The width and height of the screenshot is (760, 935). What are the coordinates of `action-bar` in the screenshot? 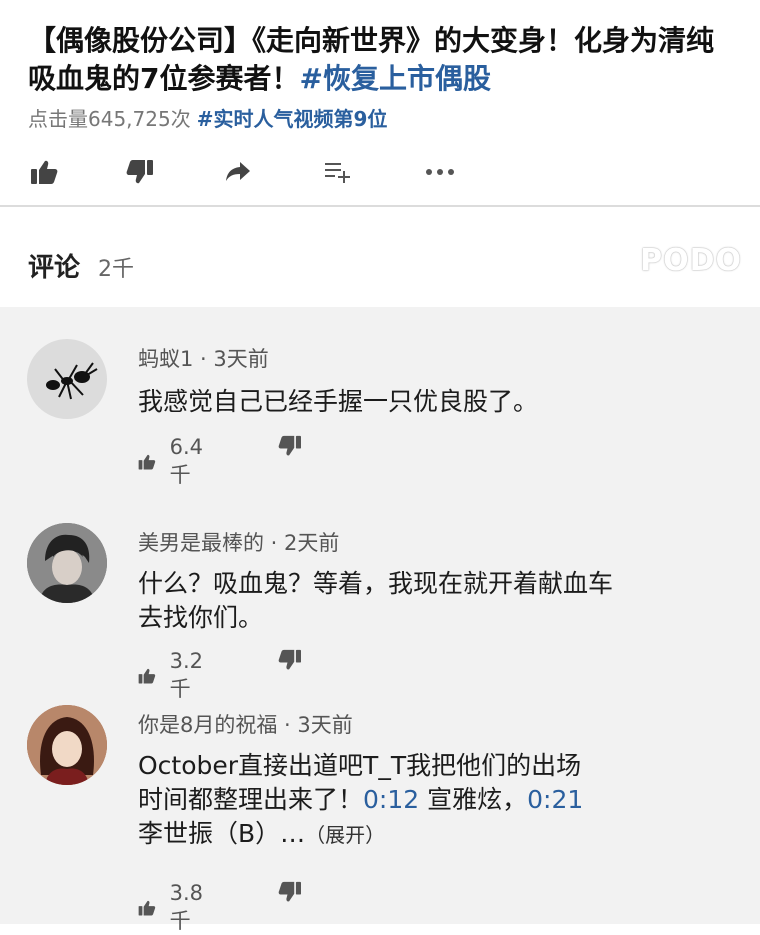 It's located at (380, 172).